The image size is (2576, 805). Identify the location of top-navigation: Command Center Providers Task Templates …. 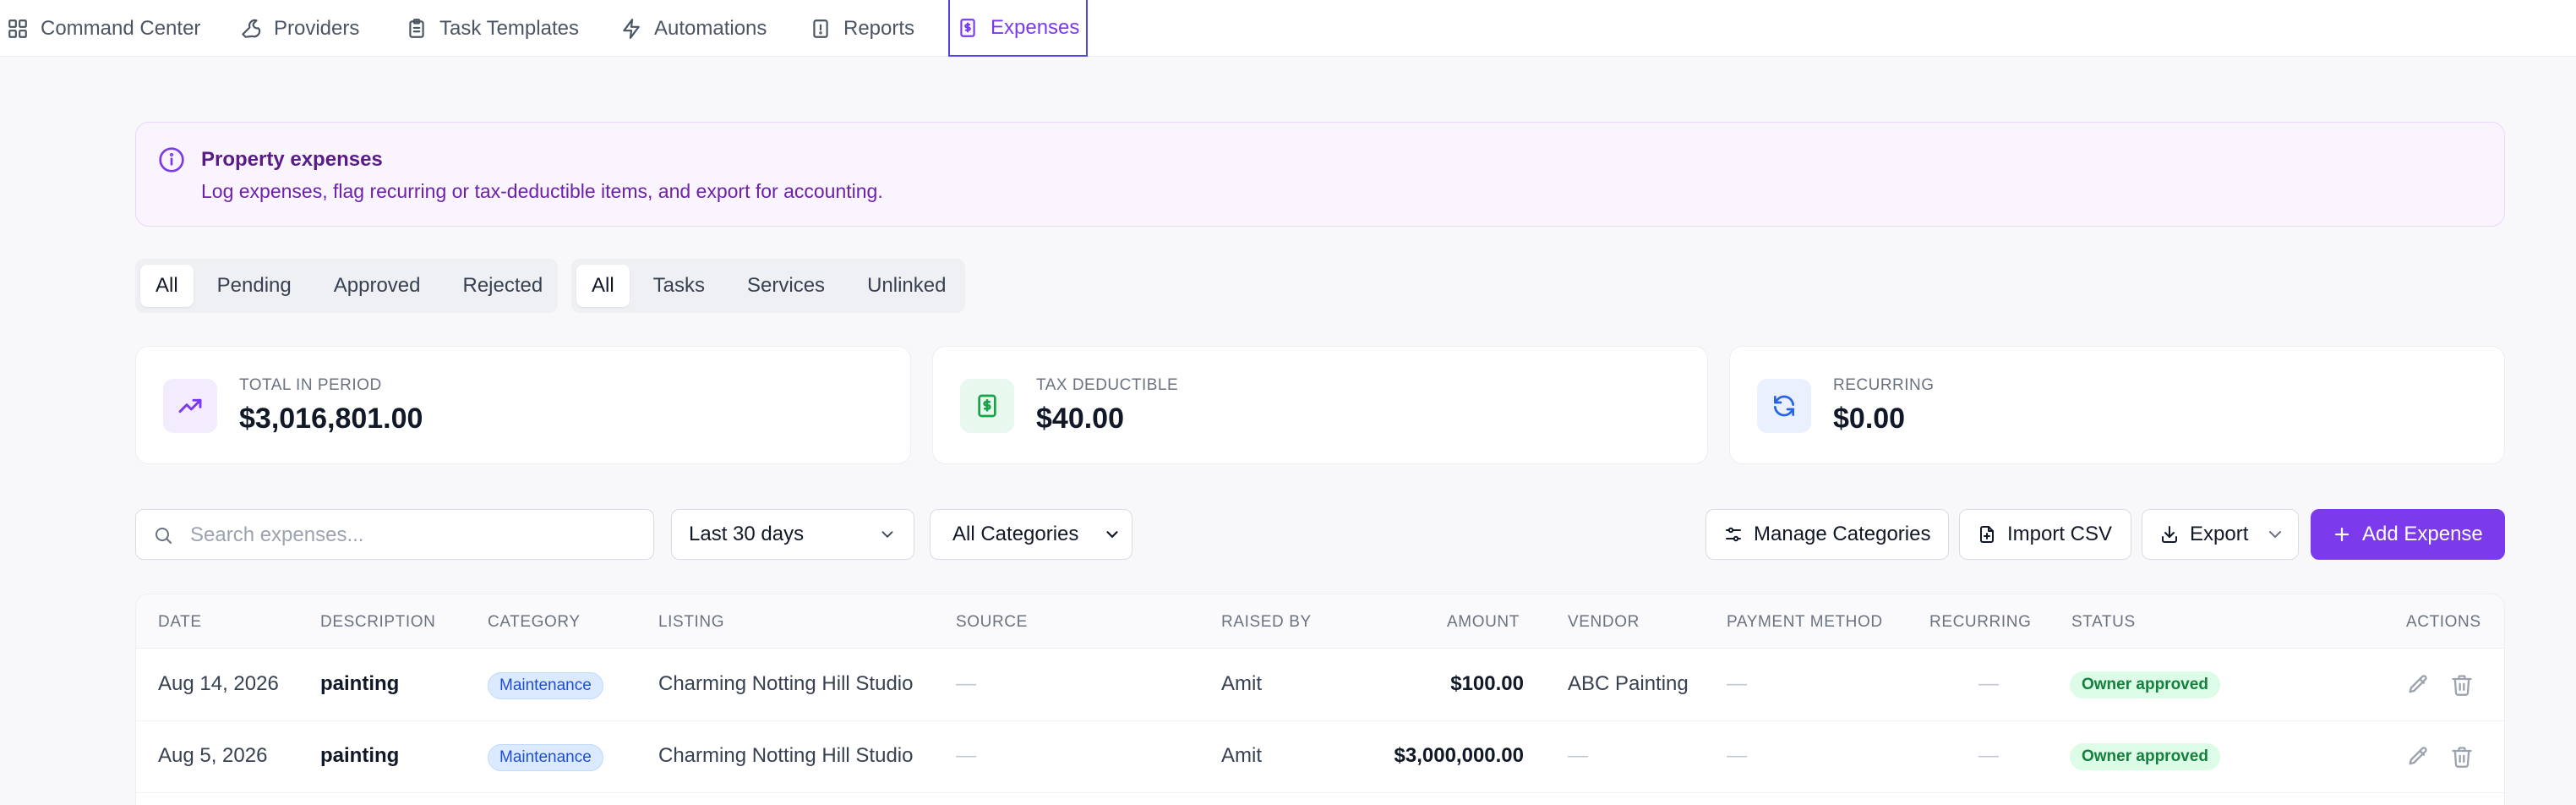
(1288, 29).